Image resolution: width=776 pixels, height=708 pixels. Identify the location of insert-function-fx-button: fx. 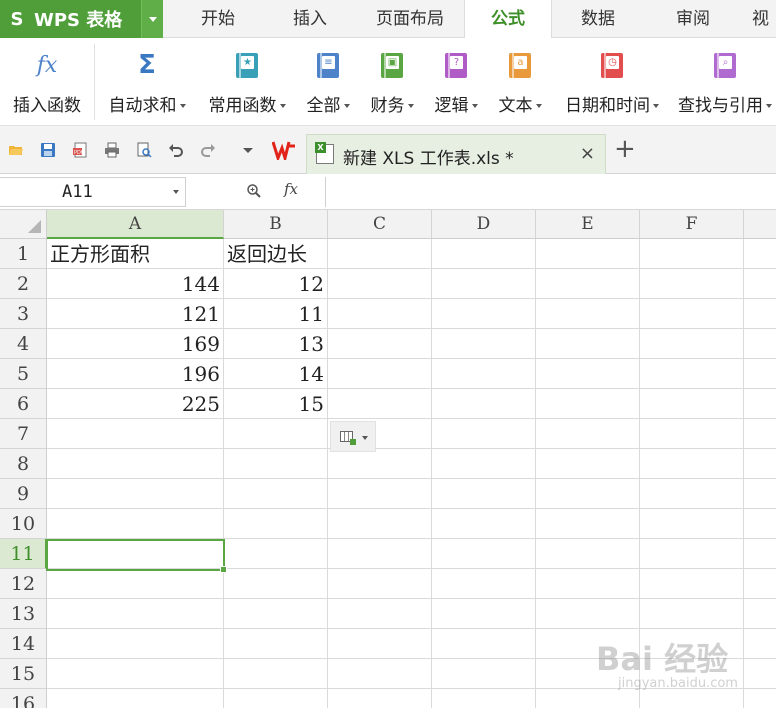
(291, 189).